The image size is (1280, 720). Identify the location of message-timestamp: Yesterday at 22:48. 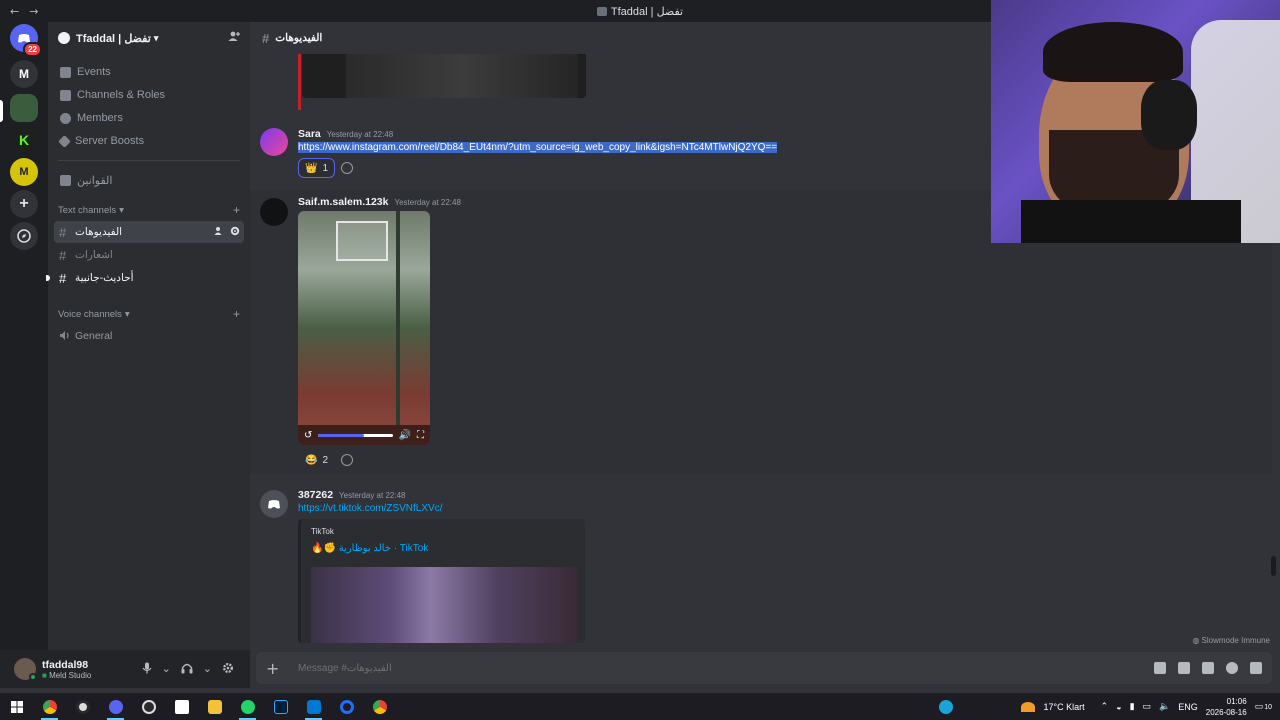
(360, 134).